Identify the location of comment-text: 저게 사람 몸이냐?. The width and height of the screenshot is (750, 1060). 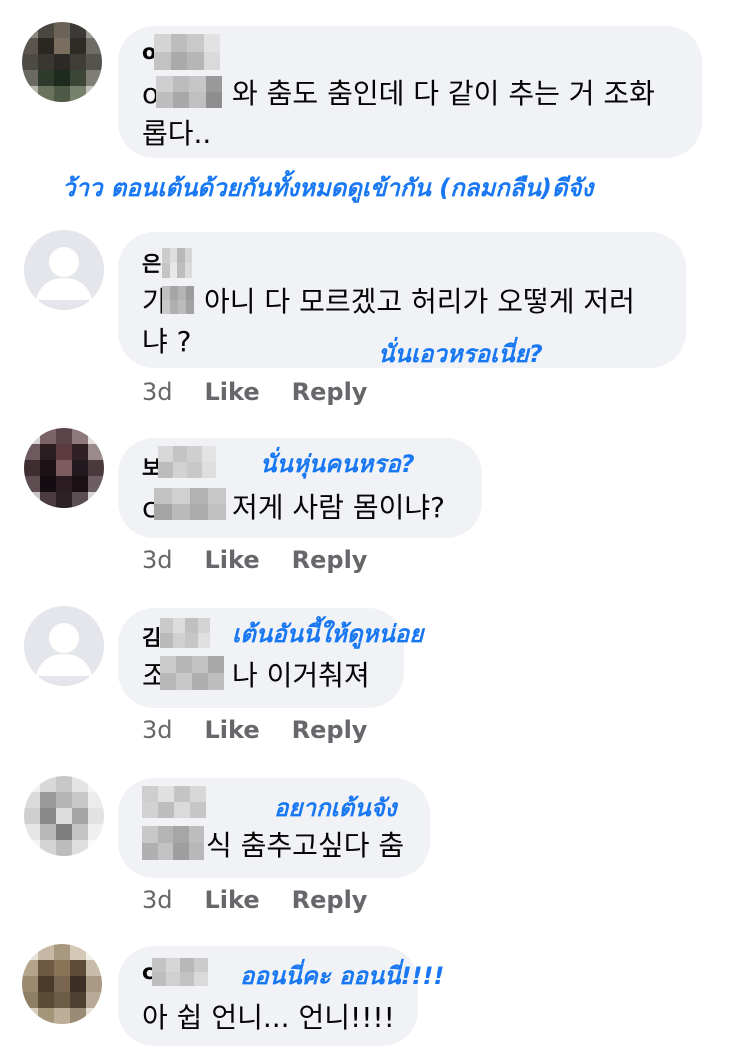
(338, 507).